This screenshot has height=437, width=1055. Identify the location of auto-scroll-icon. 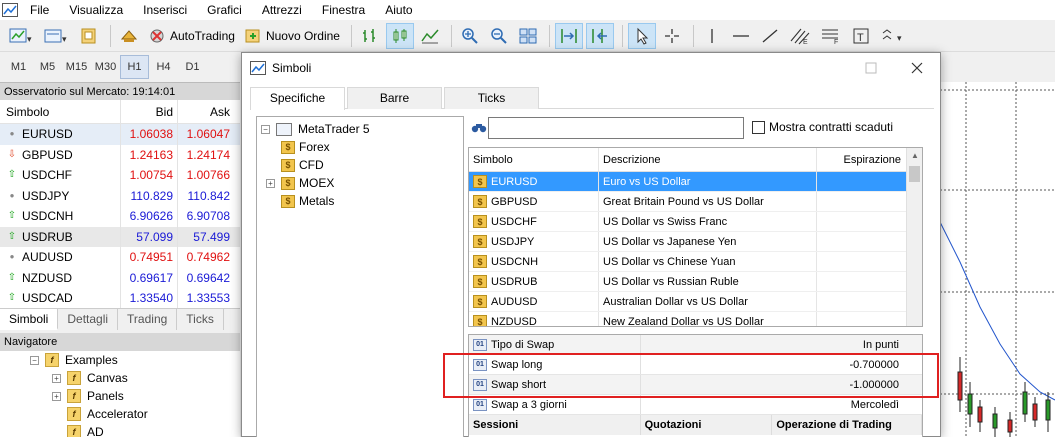
(568, 35).